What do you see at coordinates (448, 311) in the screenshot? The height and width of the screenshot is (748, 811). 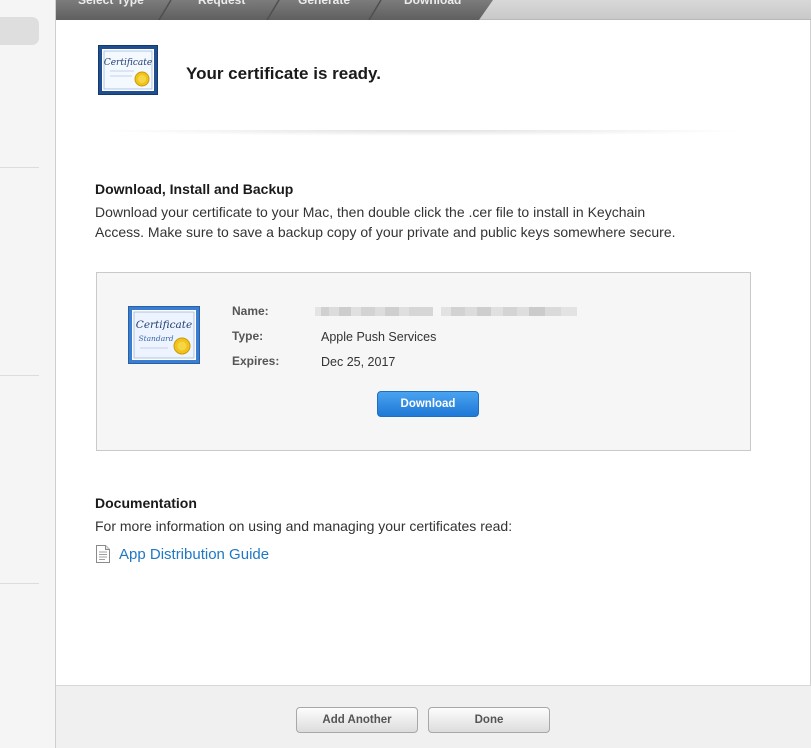 I see `name-value-redacted` at bounding box center [448, 311].